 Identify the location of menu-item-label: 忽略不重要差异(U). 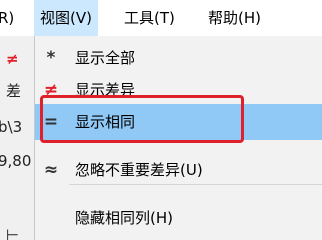
(139, 170).